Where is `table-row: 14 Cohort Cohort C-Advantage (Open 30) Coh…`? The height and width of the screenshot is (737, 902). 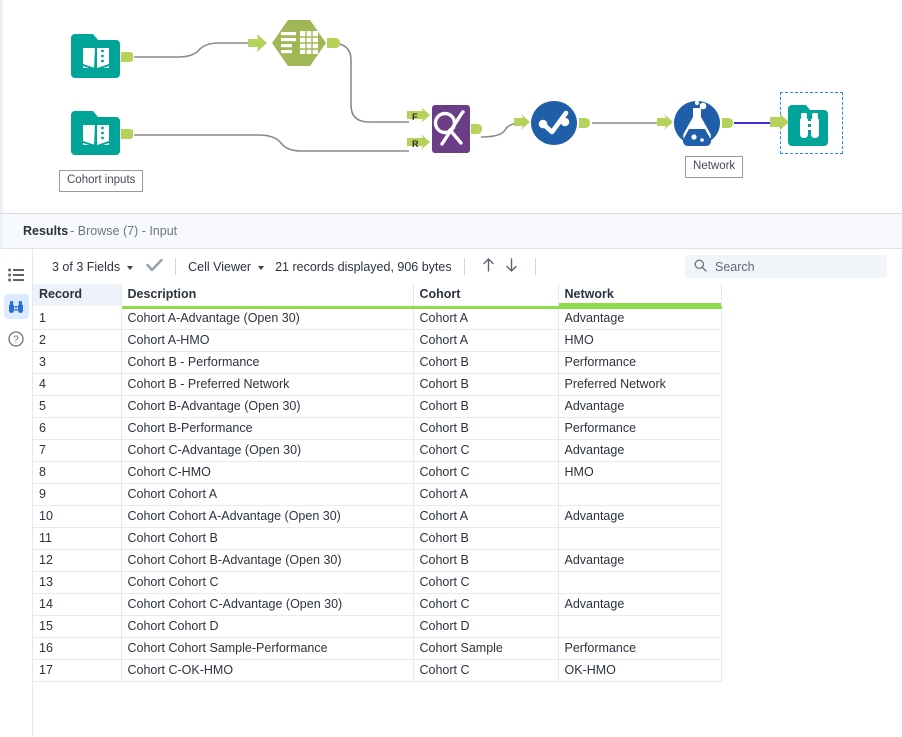 table-row: 14 Cohort Cohort C-Advantage (Open 30) Coh… is located at coordinates (377, 604).